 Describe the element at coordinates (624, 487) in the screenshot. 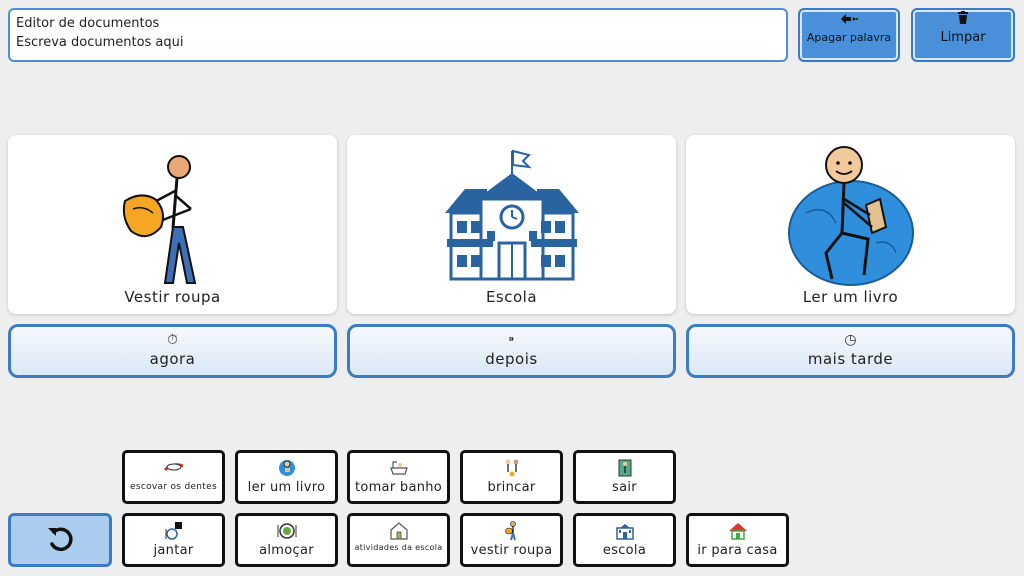

I see `tile-label: sair` at that location.